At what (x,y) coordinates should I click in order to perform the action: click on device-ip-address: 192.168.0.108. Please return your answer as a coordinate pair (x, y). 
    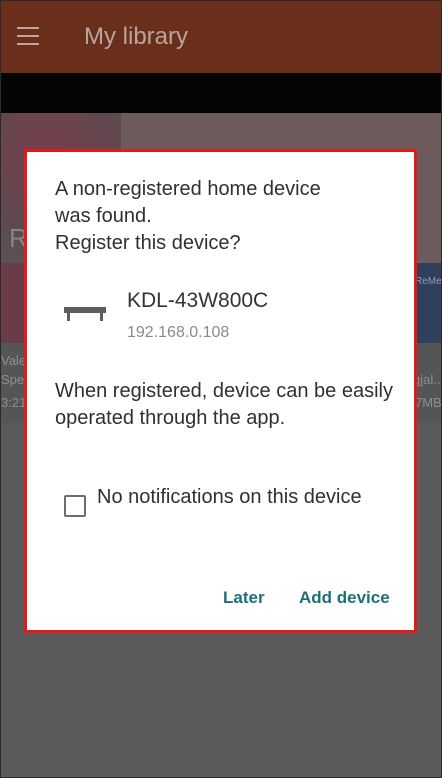
    Looking at the image, I should click on (178, 332).